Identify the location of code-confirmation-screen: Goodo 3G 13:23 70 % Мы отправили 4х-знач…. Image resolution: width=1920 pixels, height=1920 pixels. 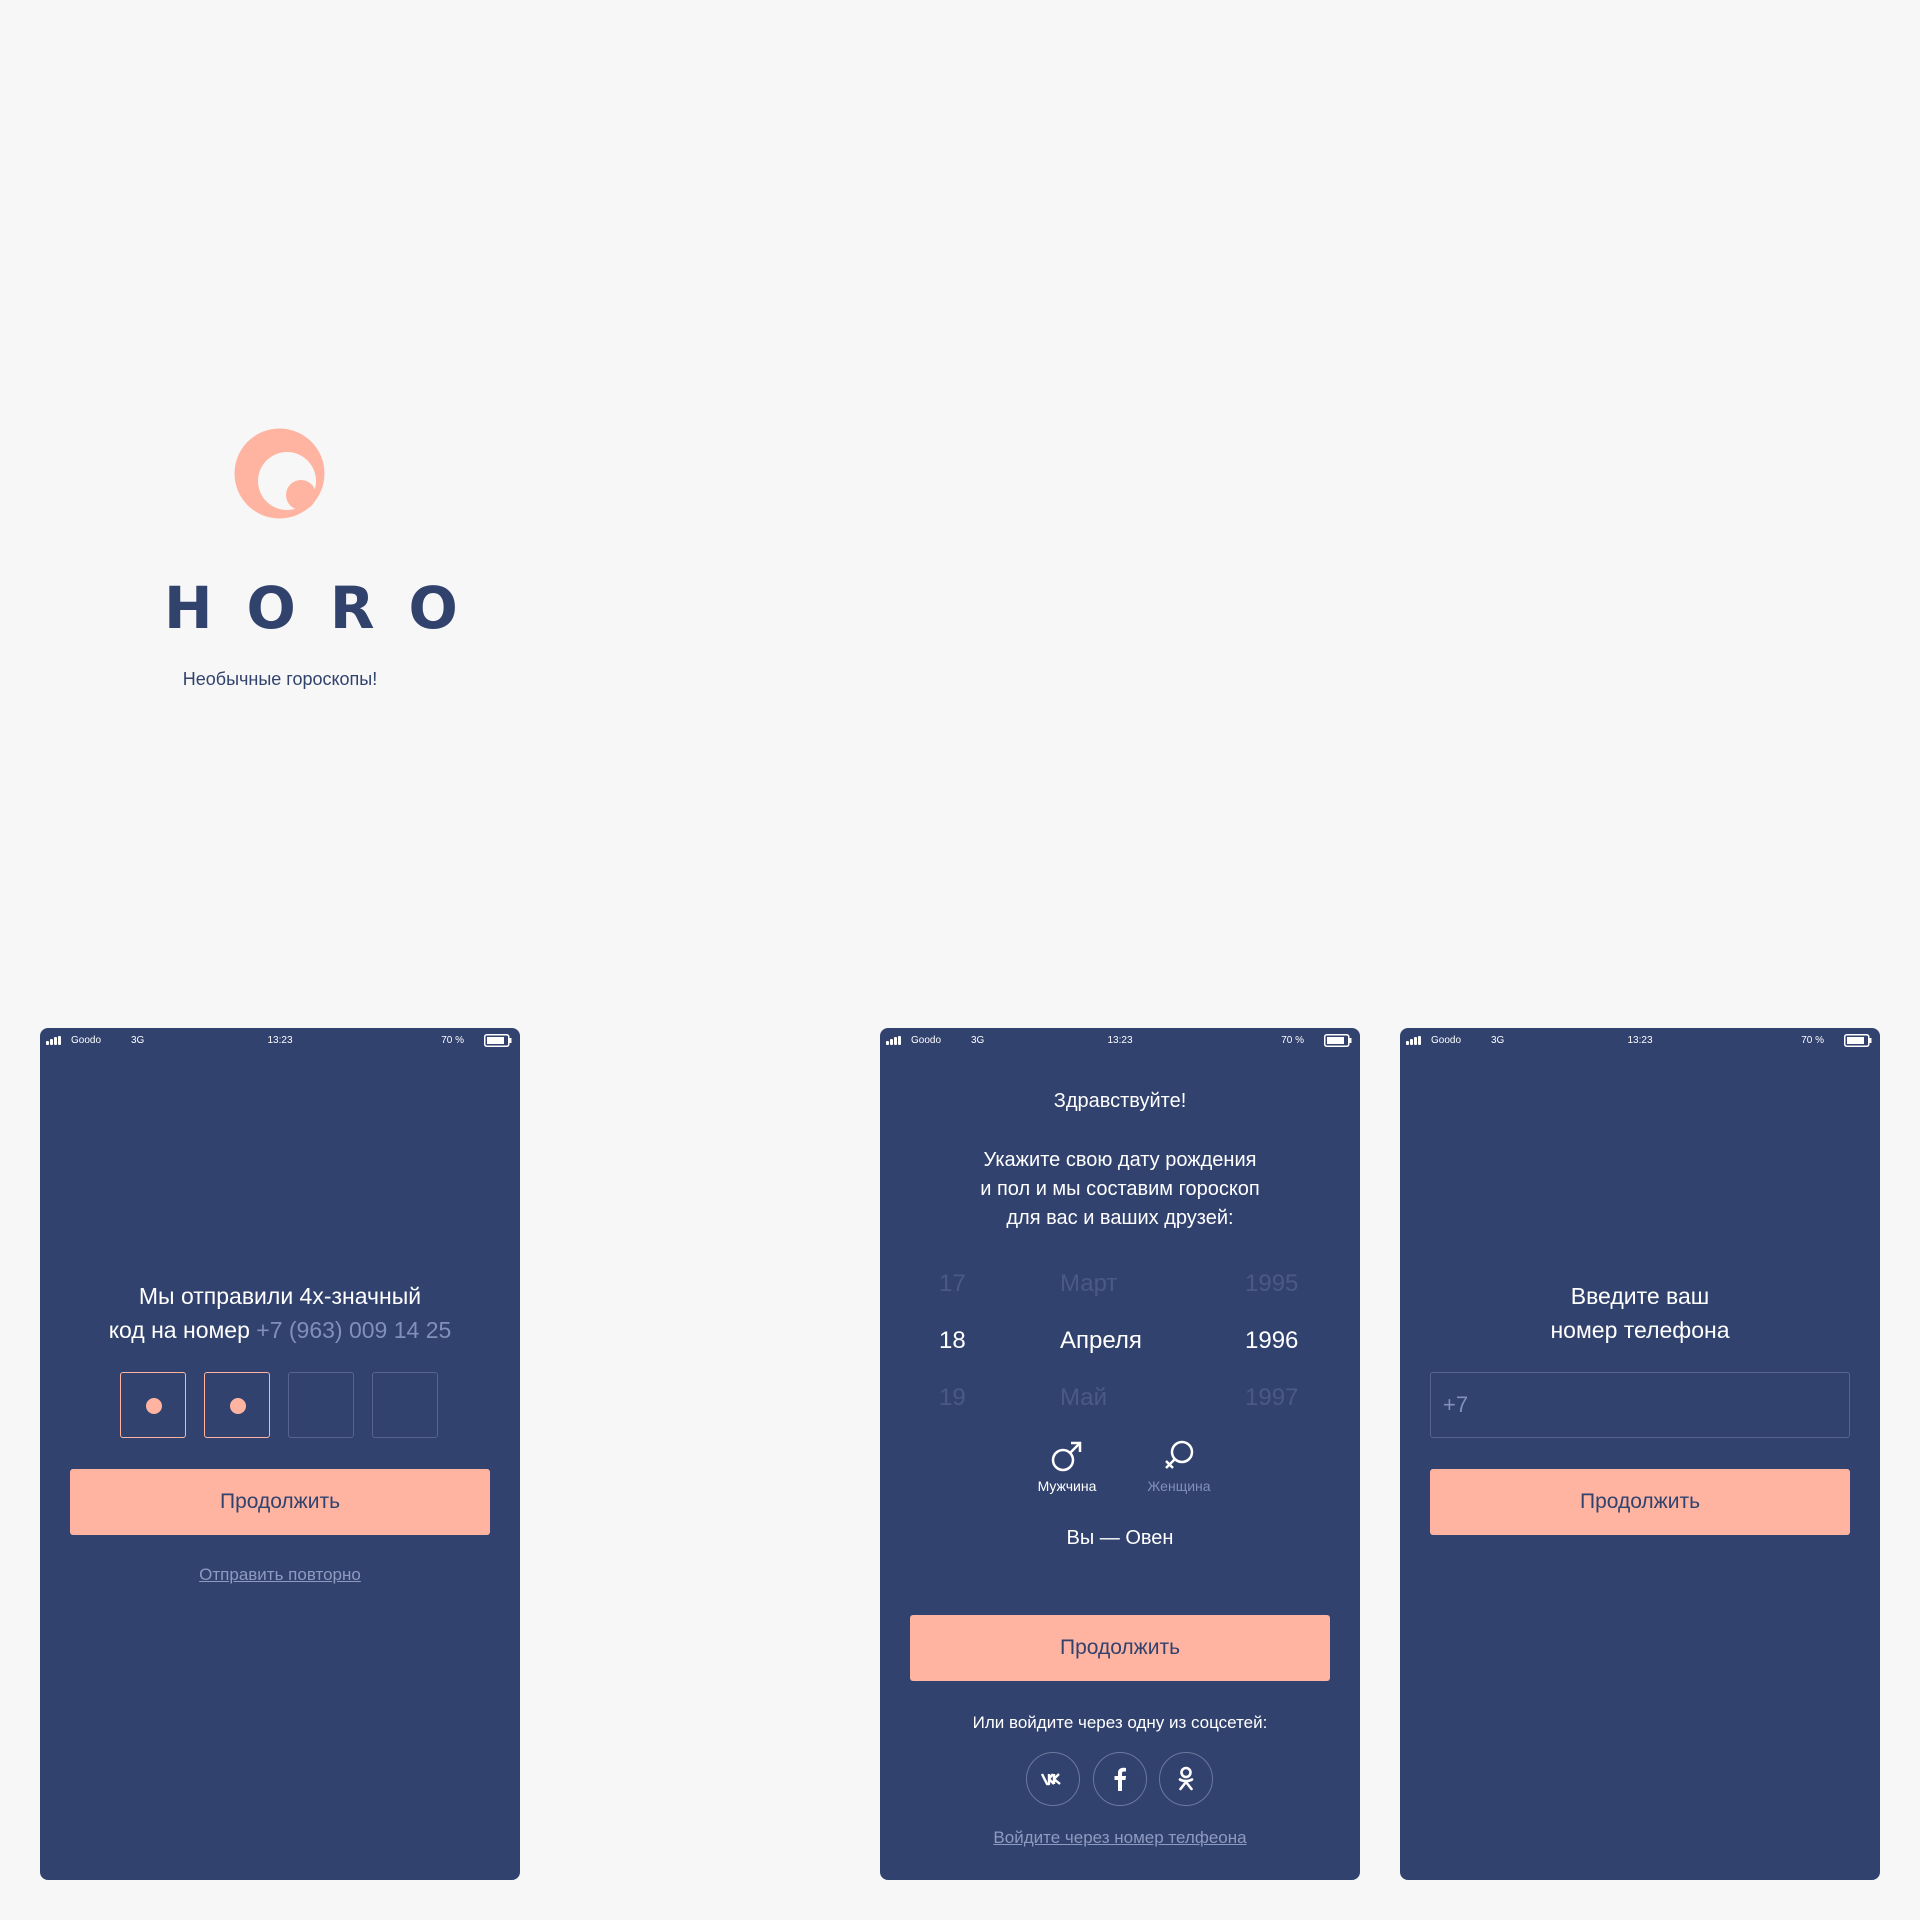
(280, 1454).